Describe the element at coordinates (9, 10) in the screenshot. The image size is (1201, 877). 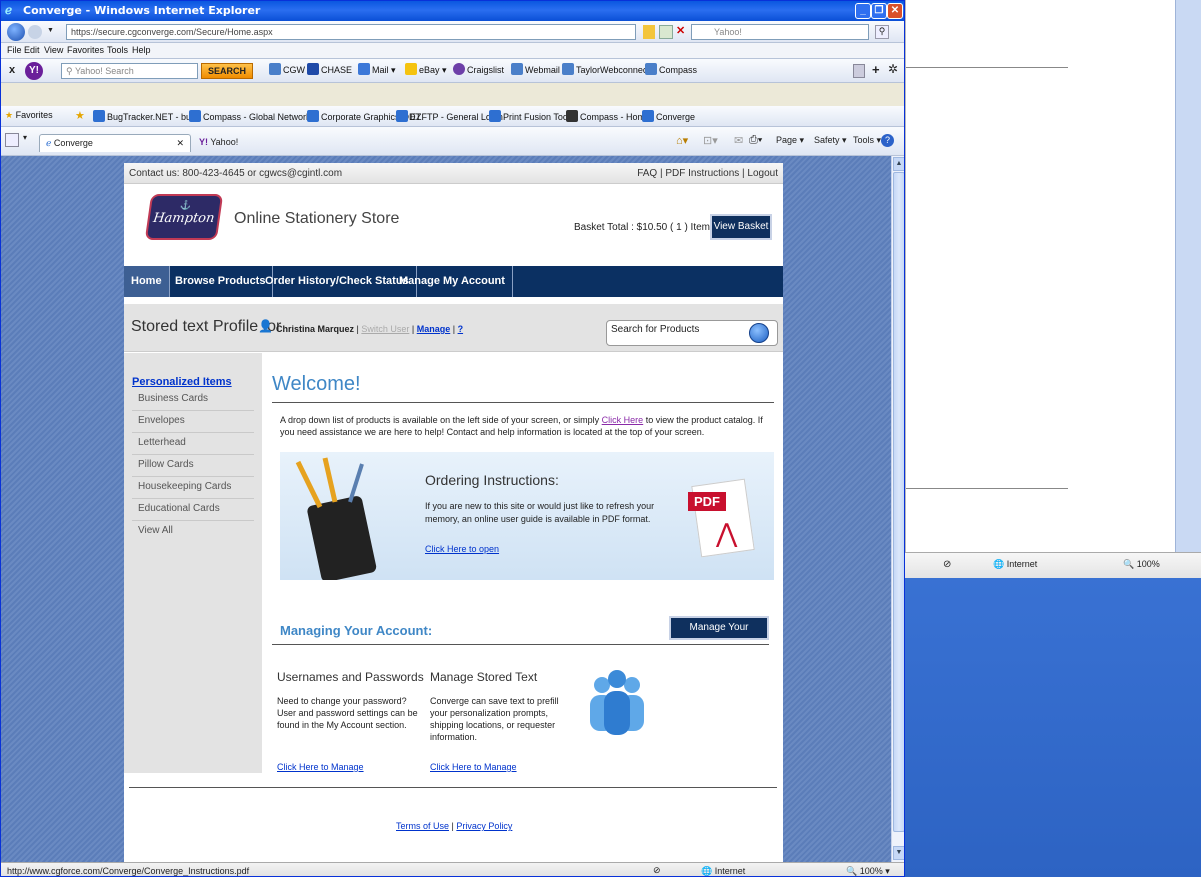
I see `ie-logo-icon: ℯ` at that location.